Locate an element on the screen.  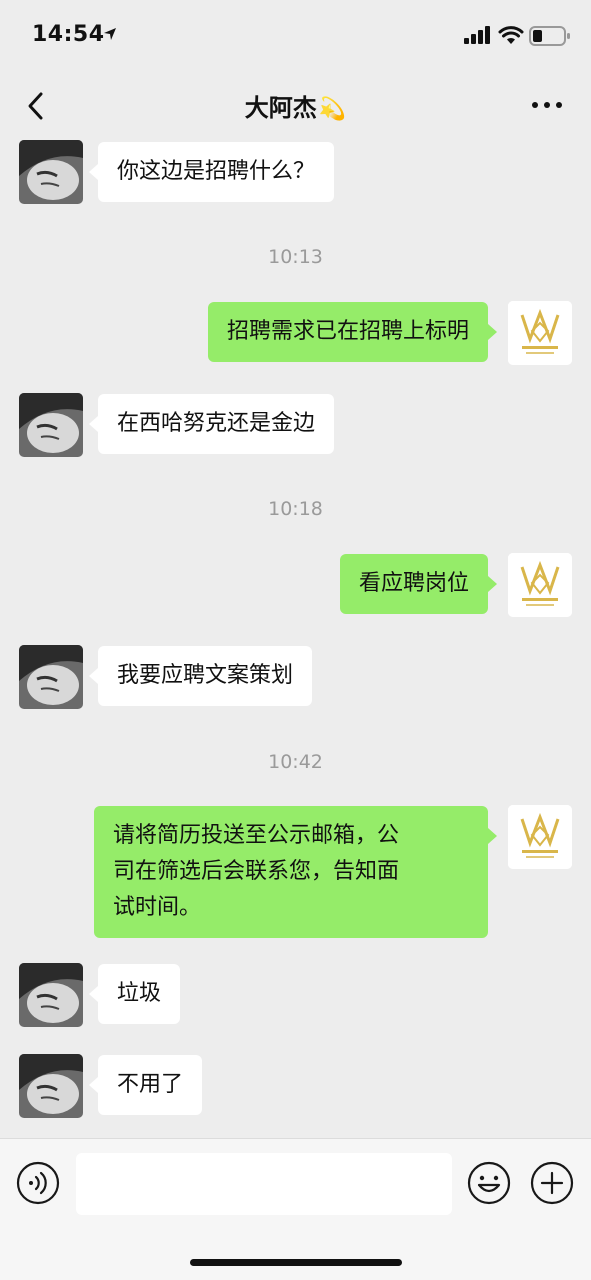
status-bar: 14:54 is located at coordinates (295, 36).